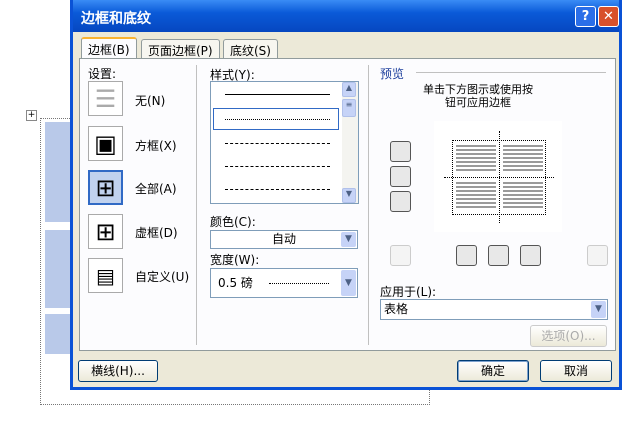 This screenshot has width=630, height=429. Describe the element at coordinates (250, 49) in the screenshot. I see `tab-shading: 底纹(S)` at that location.